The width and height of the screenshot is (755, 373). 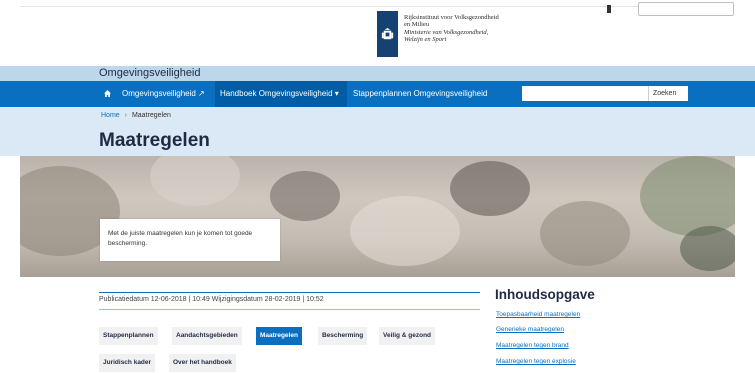 I want to click on home-icon, so click(x=107, y=93).